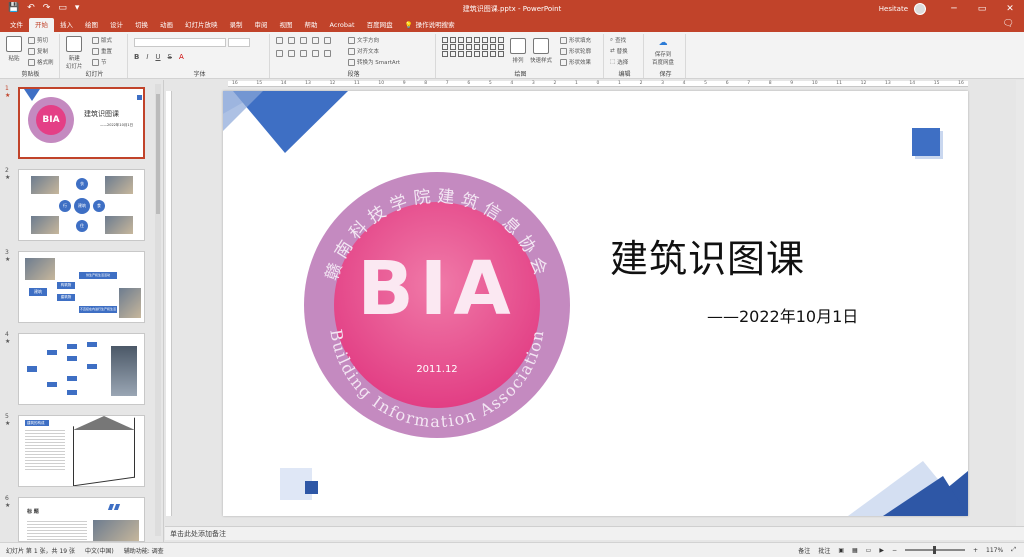  Describe the element at coordinates (102, 51) in the screenshot. I see `reset-button: 重置` at that location.